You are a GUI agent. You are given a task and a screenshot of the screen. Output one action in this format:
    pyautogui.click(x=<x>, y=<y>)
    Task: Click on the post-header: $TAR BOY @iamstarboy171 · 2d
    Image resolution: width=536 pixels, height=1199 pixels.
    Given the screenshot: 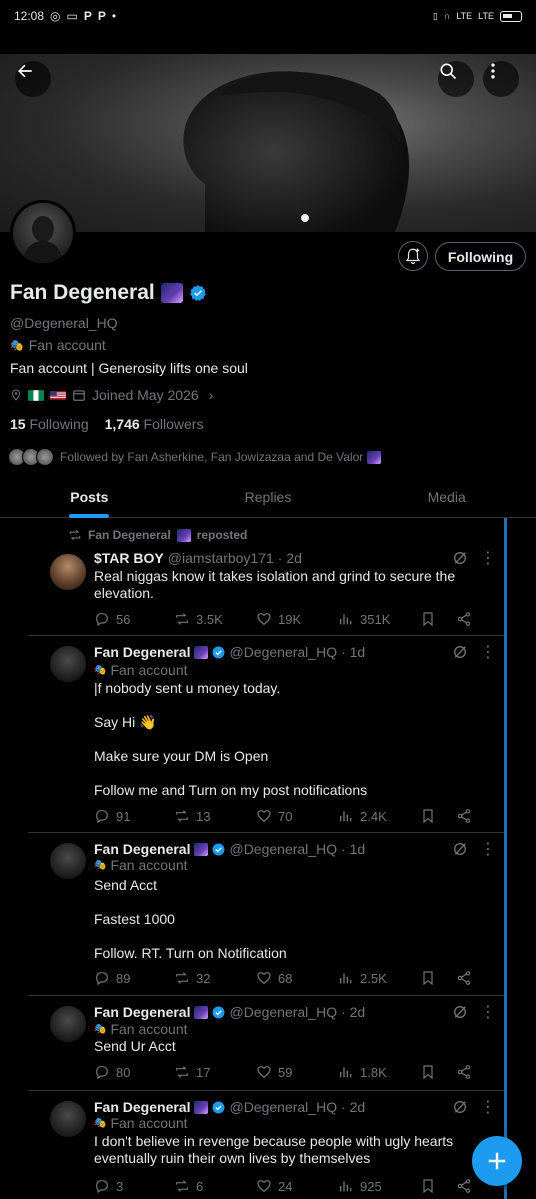 What is the action you would take?
    pyautogui.click(x=198, y=558)
    